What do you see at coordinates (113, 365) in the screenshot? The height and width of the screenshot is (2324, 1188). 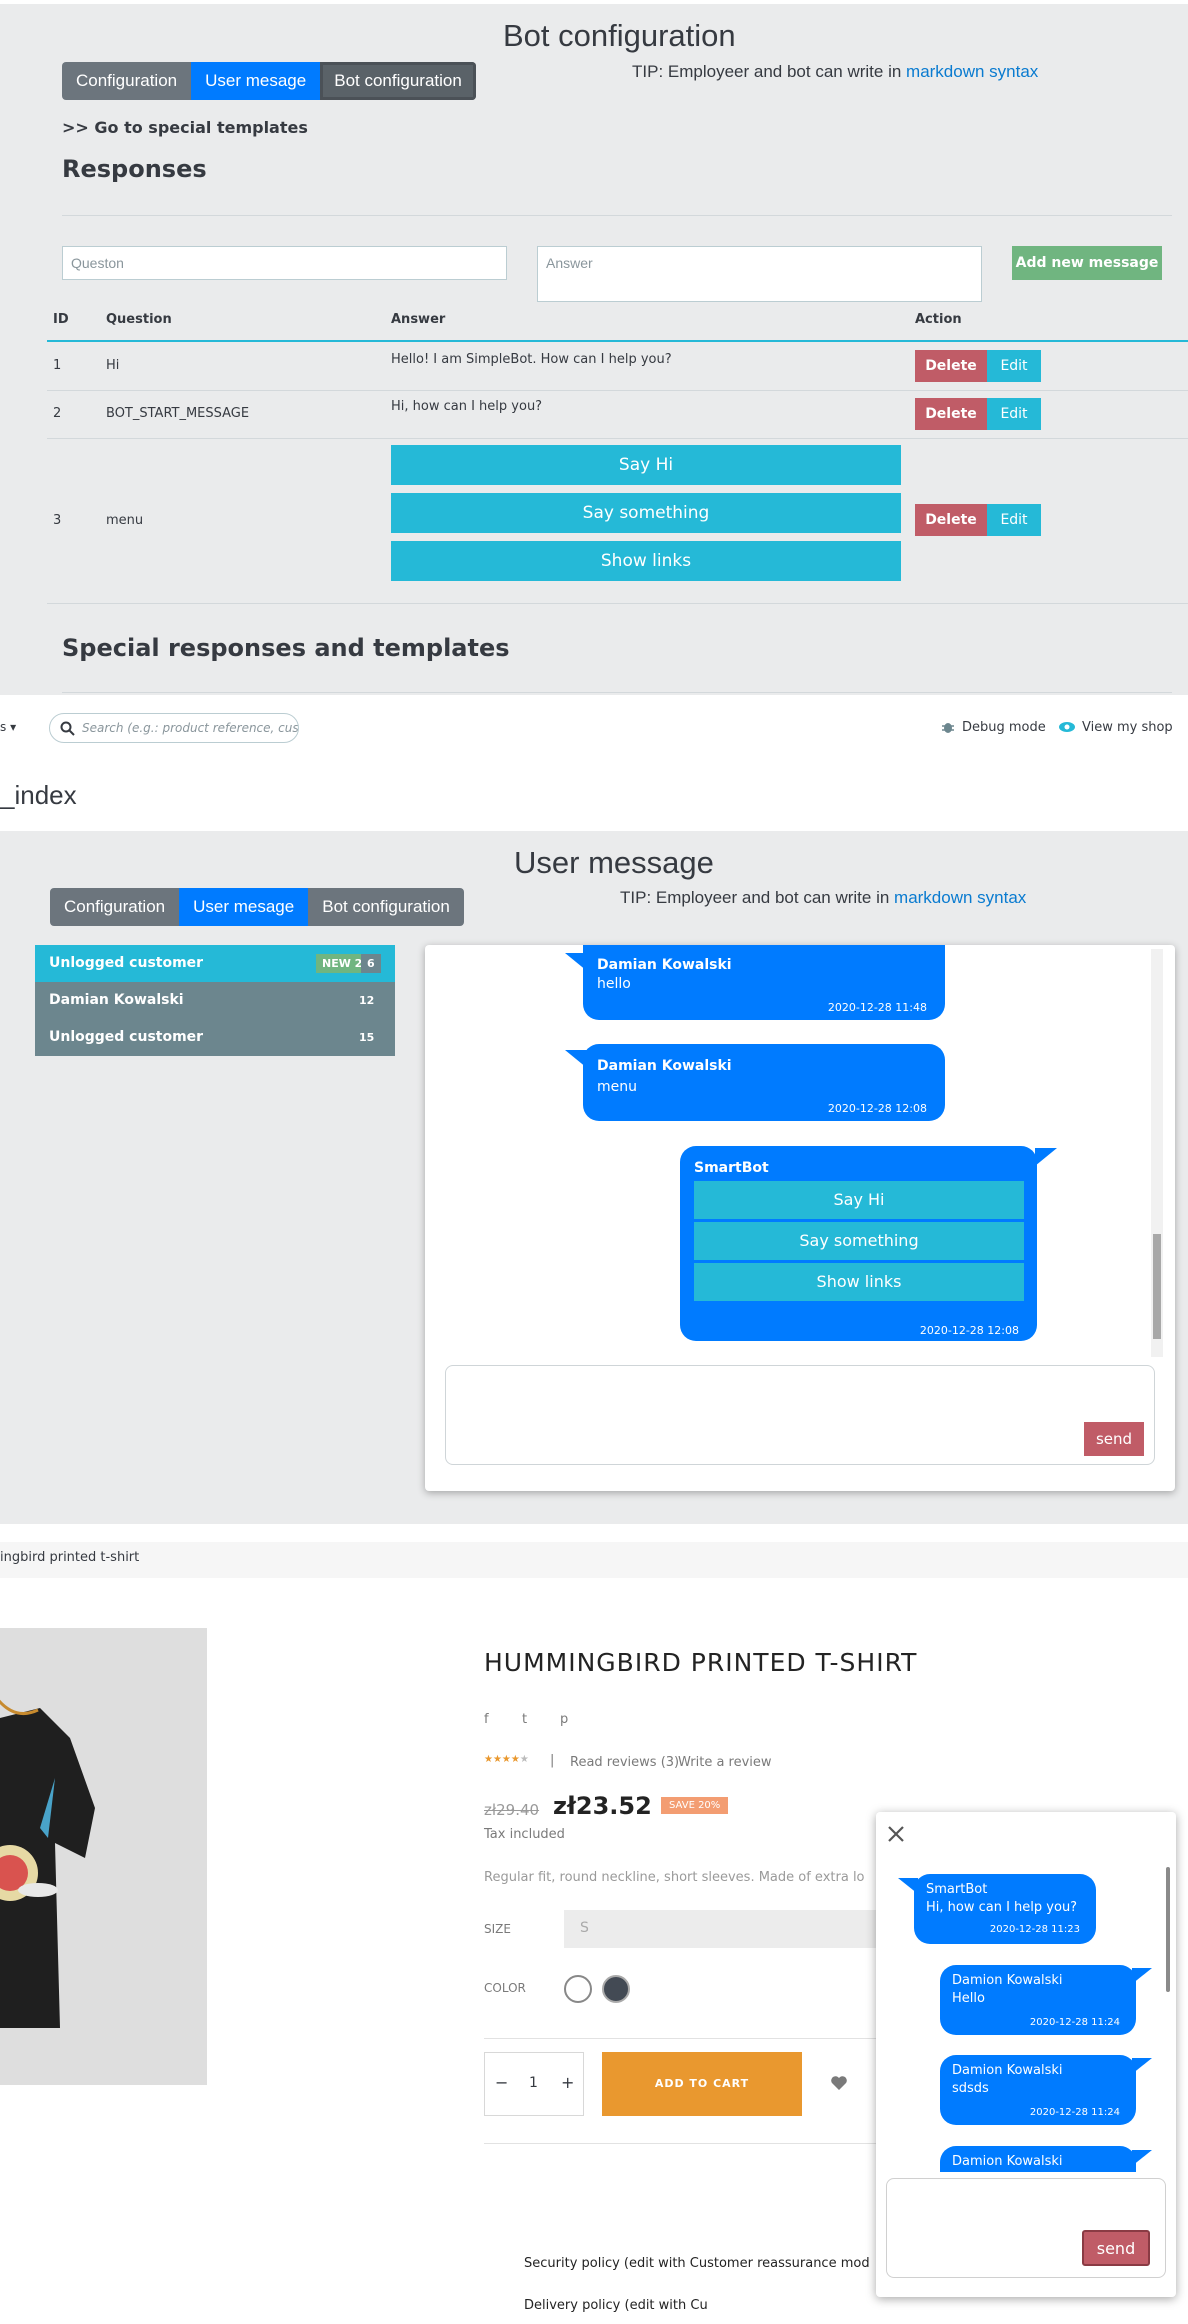 I see `row-question: Hi` at bounding box center [113, 365].